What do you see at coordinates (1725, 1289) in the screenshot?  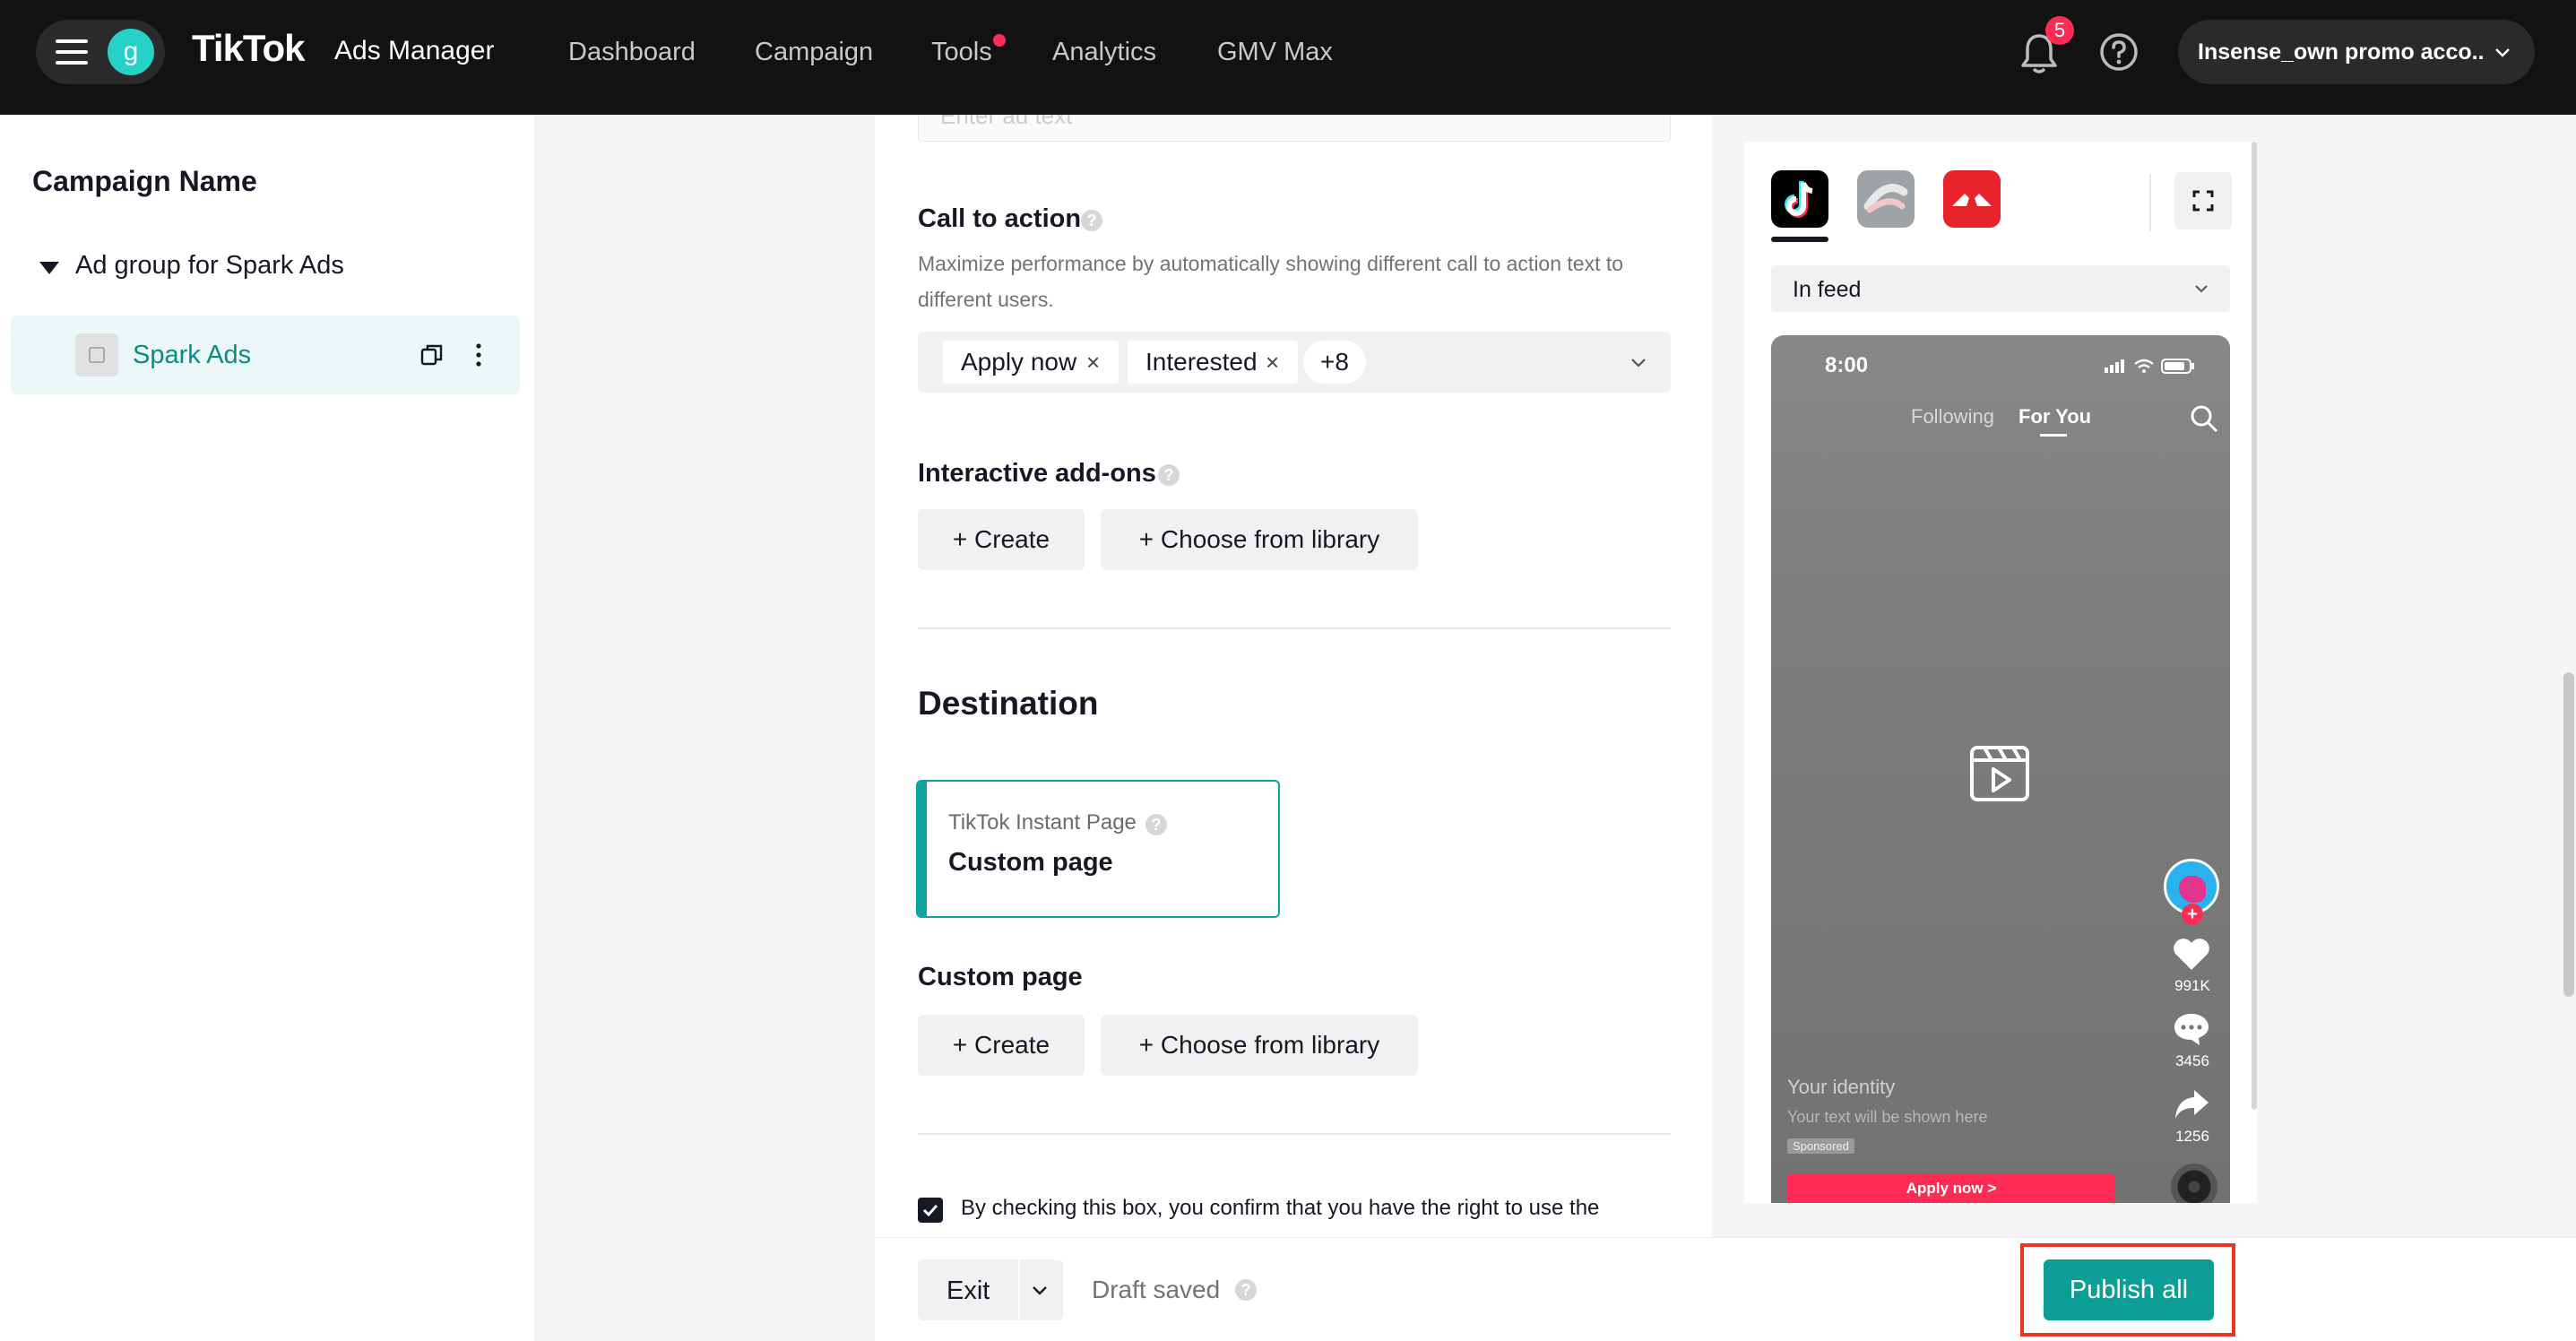 I see `bottom-action-bar: Exit Draft saved ? Publish all` at bounding box center [1725, 1289].